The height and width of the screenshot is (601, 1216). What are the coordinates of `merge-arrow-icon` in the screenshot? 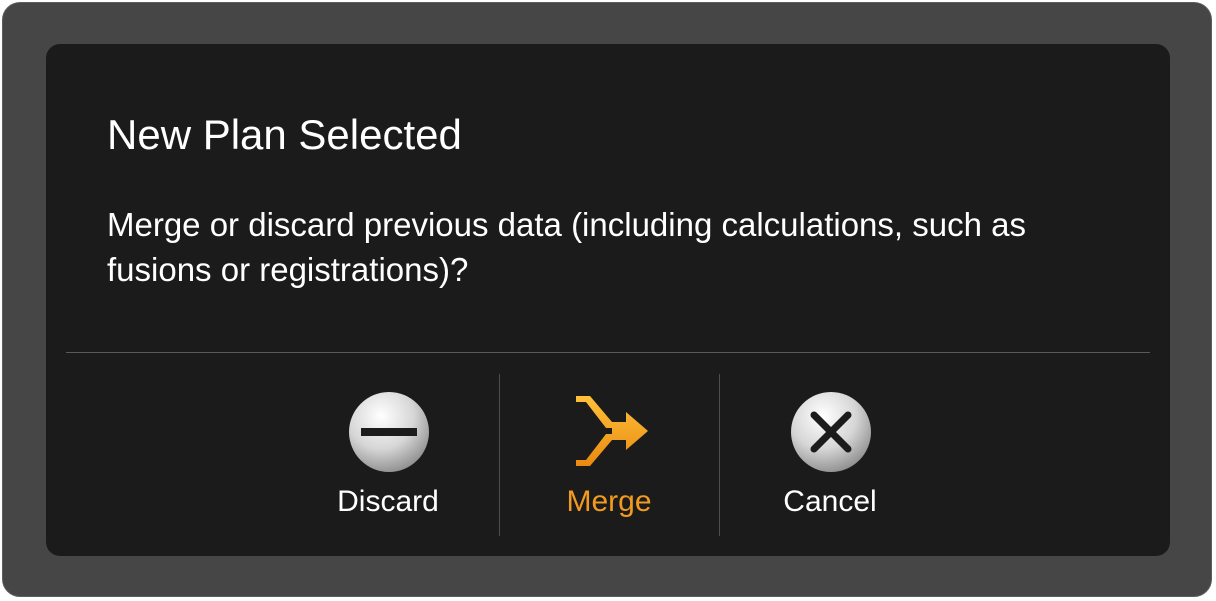 It's located at (610, 432).